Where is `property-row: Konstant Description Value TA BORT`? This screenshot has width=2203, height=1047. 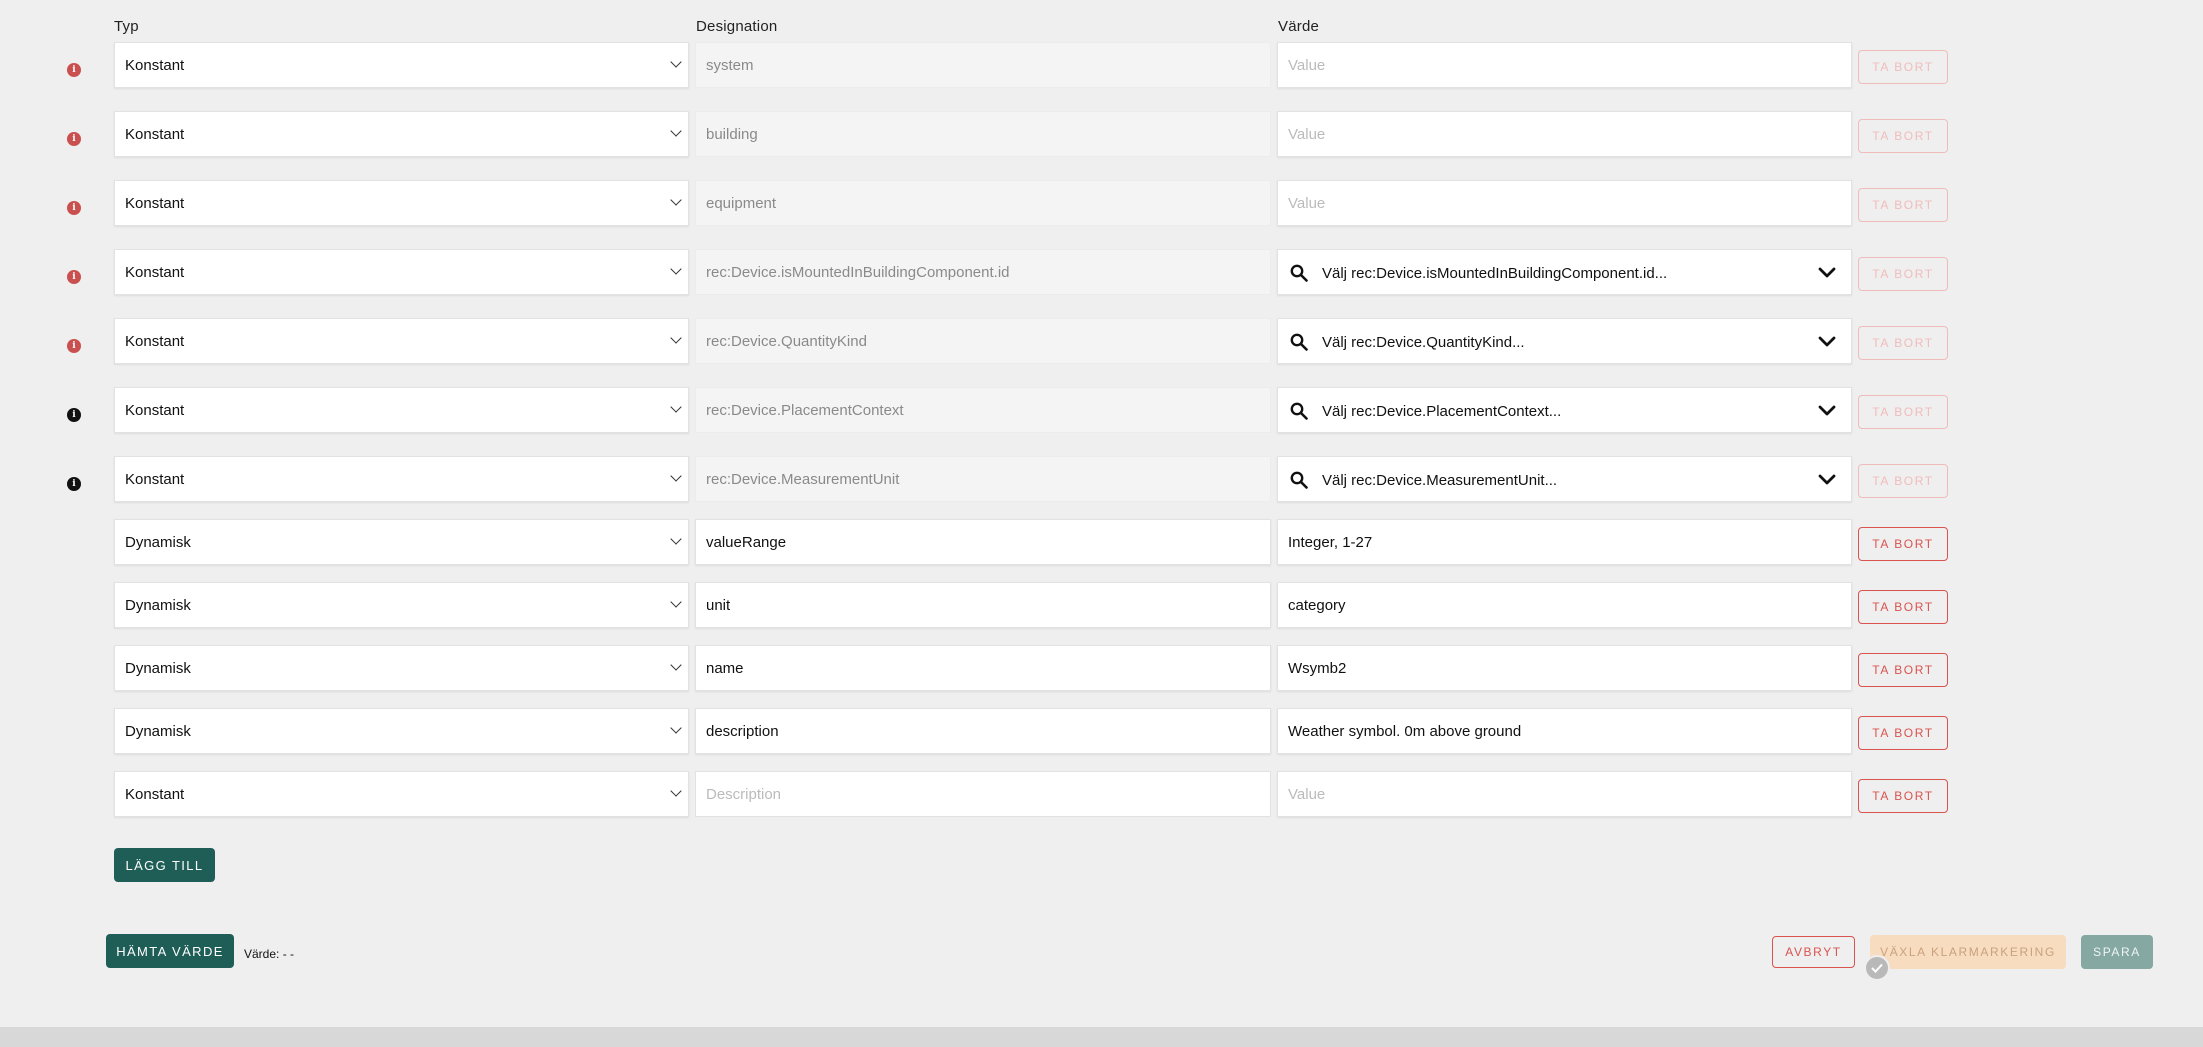
property-row: Konstant Description Value TA BORT is located at coordinates (1101, 795).